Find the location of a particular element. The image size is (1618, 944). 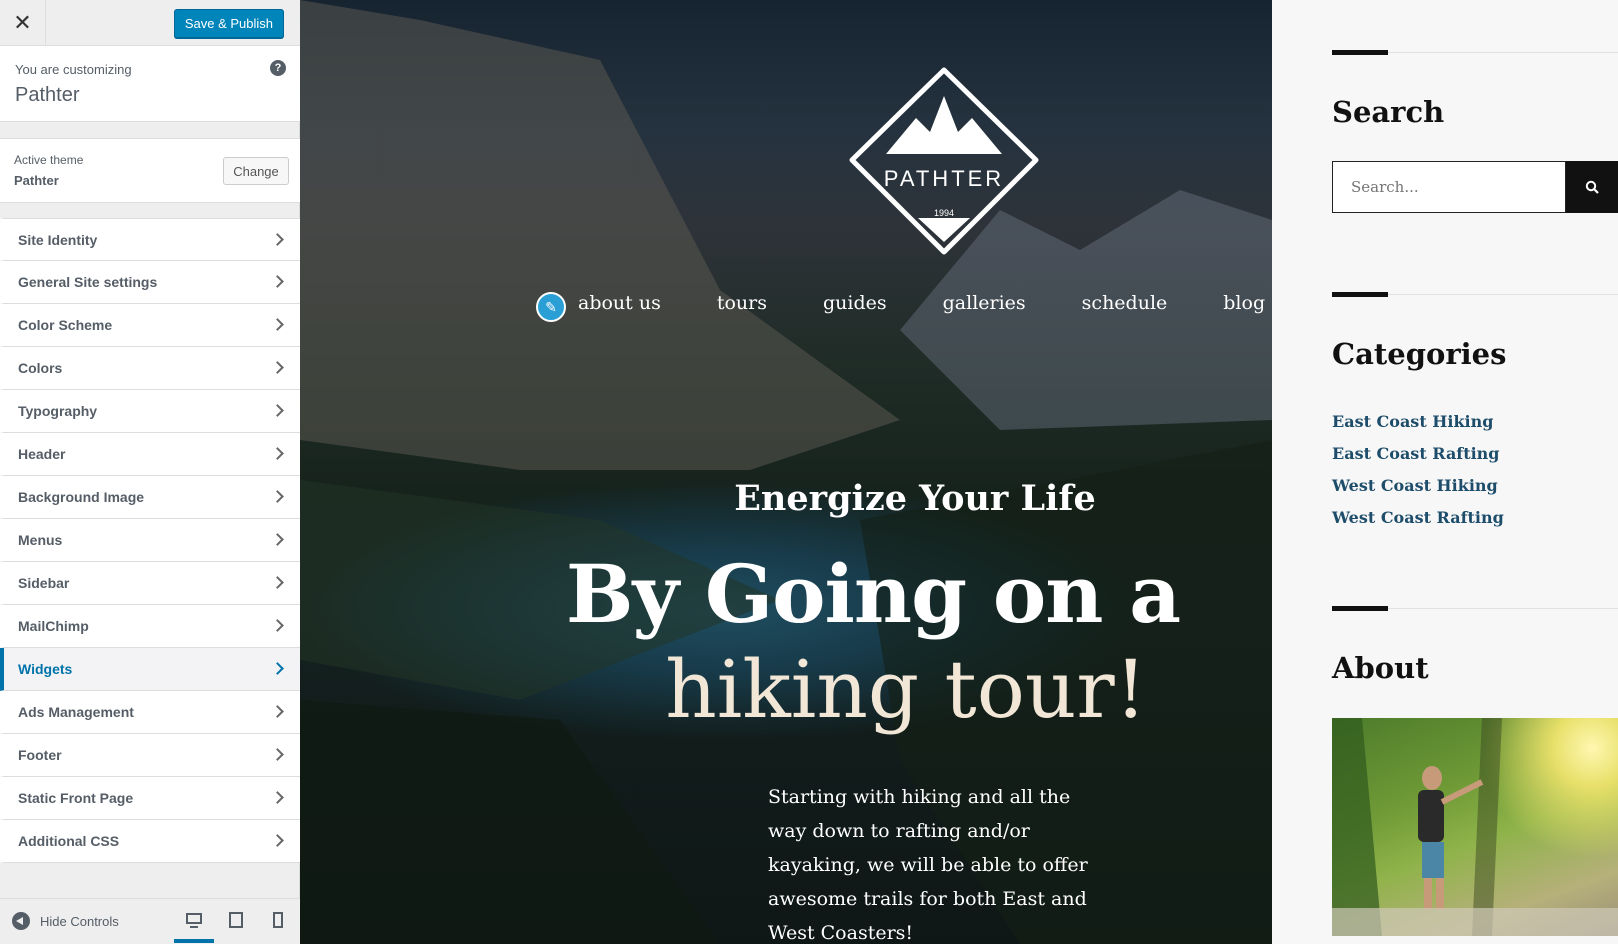

categories-widget-title: Categories is located at coordinates (1419, 354).